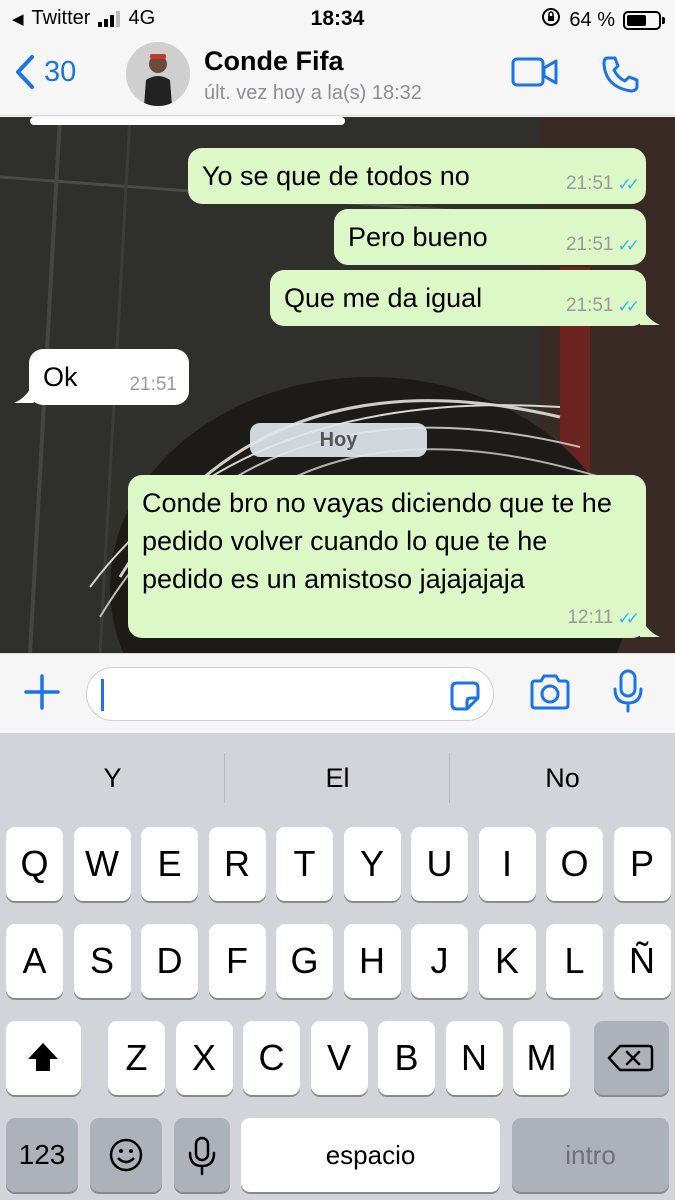  I want to click on key-e: E, so click(169, 864).